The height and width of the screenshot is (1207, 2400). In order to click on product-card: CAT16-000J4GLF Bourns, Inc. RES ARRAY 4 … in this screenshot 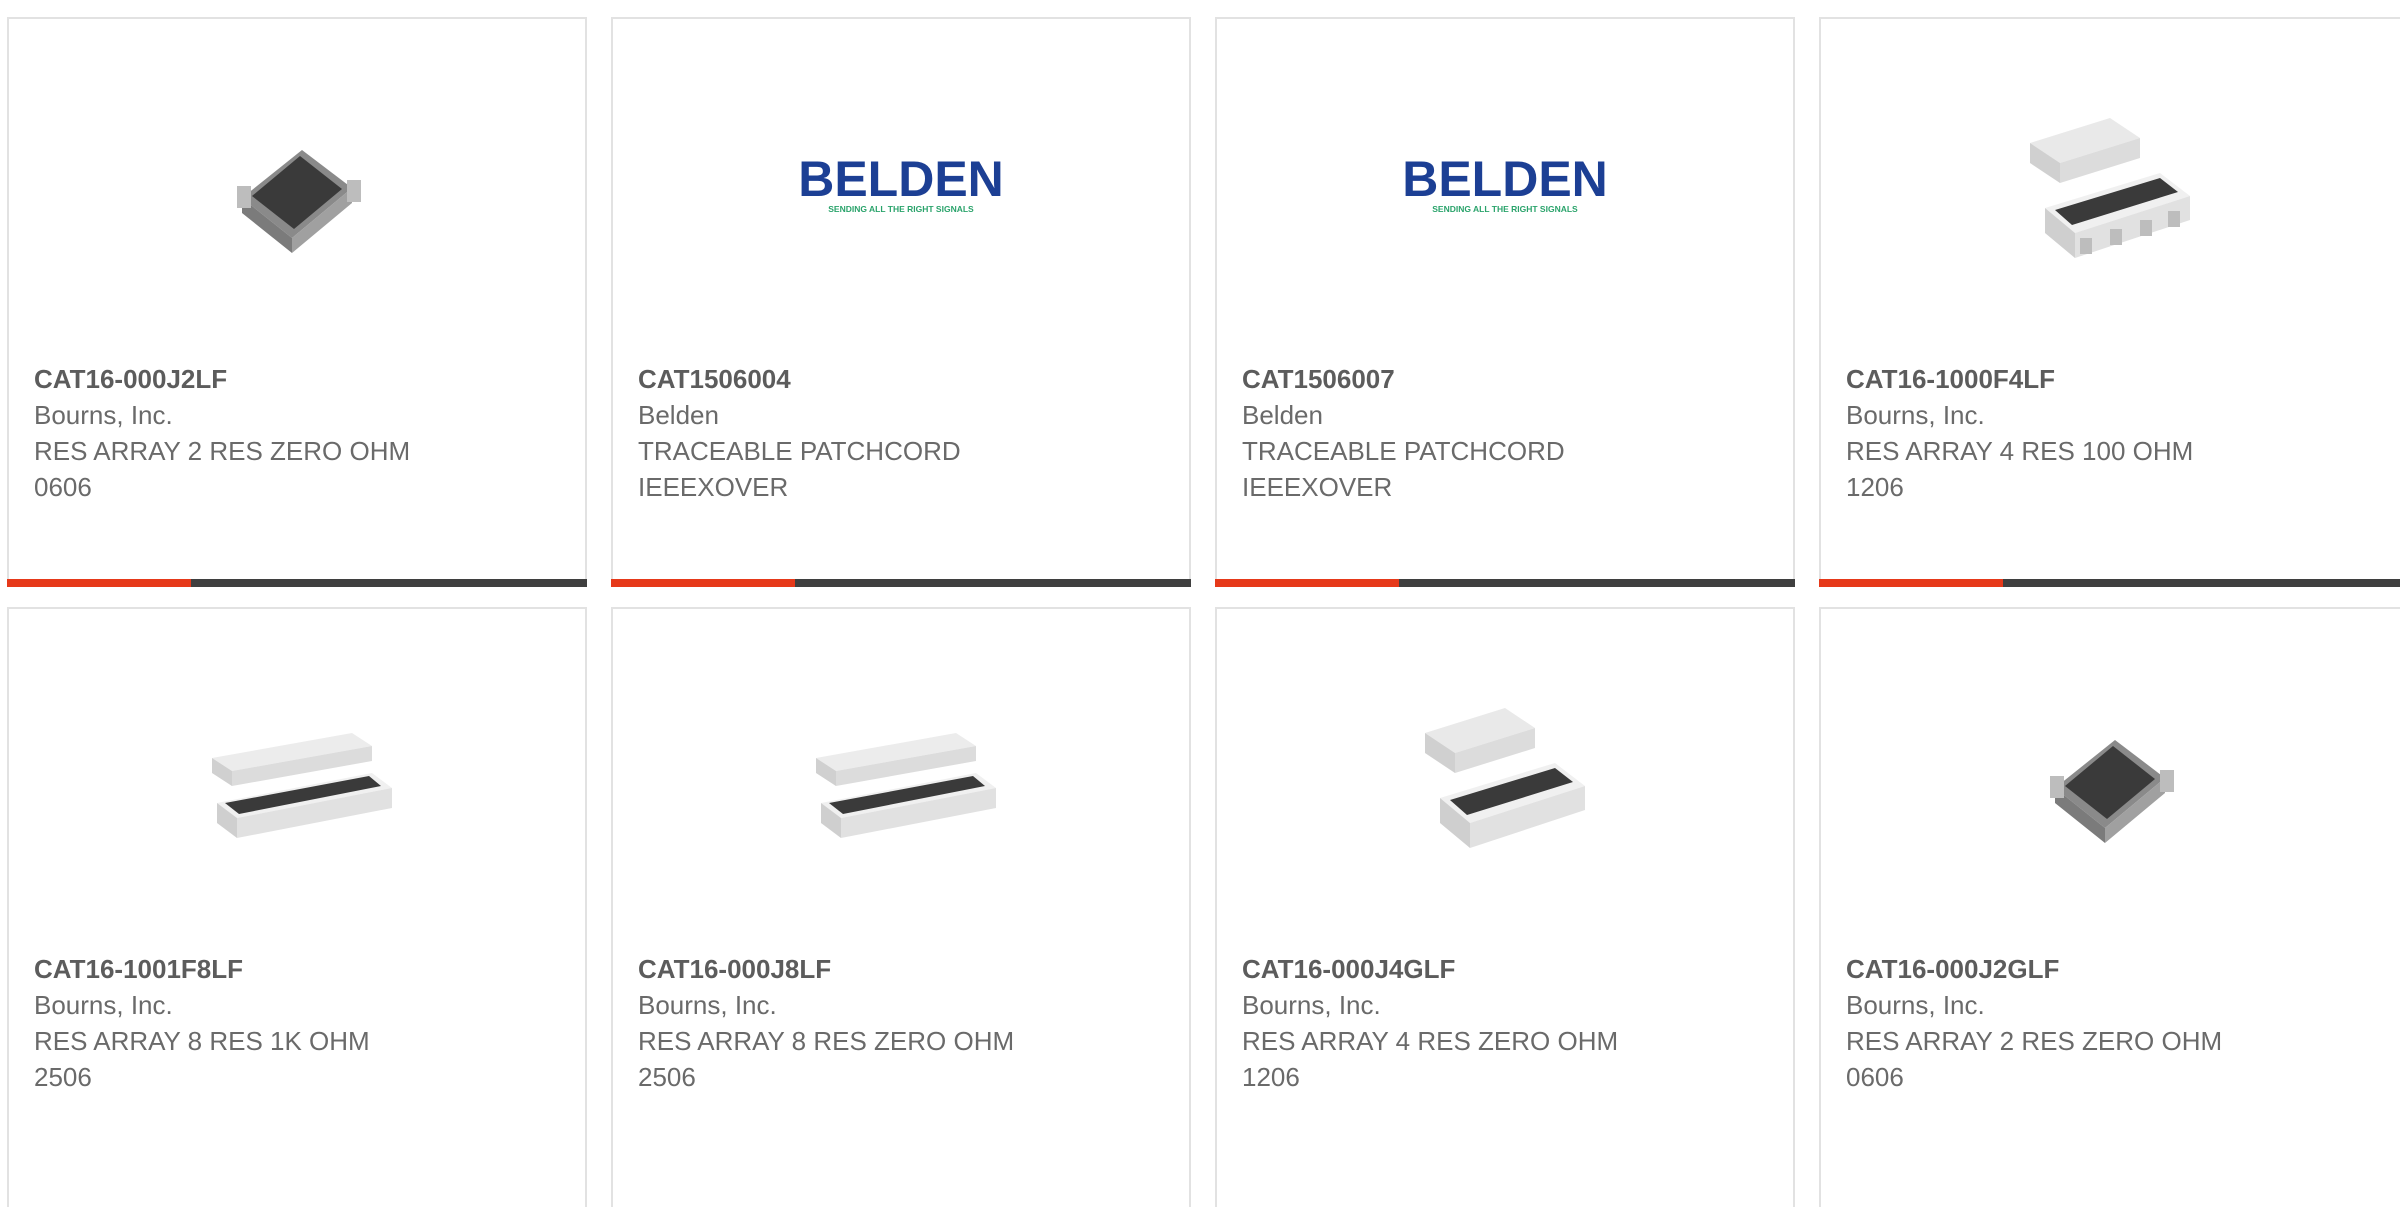, I will do `click(1505, 907)`.